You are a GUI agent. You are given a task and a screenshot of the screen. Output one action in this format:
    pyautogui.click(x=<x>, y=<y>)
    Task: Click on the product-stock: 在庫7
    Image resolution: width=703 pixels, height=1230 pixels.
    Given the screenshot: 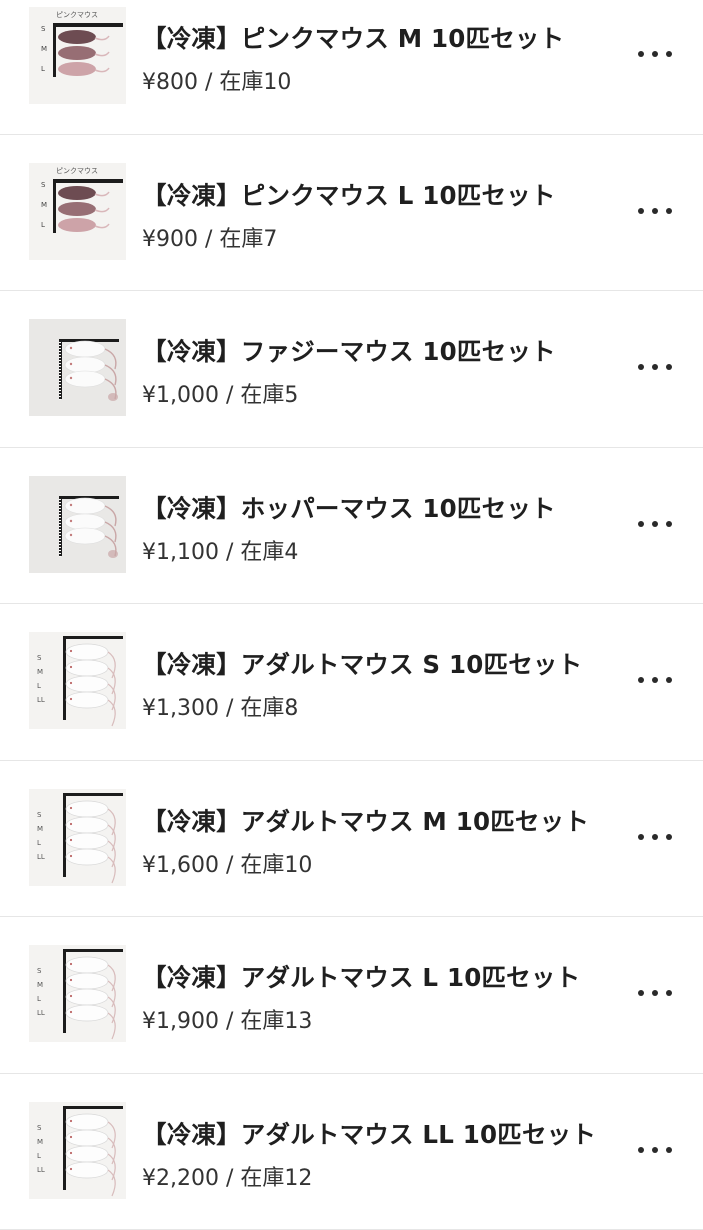 What is the action you would take?
    pyautogui.click(x=248, y=239)
    